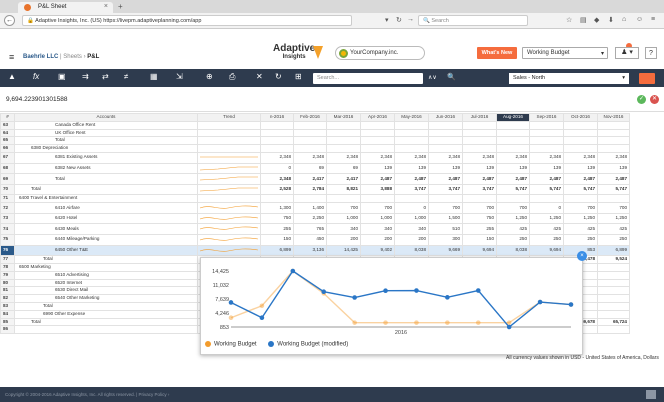 Image resolution: width=664 pixels, height=402 pixels. Describe the element at coordinates (7, 259) in the screenshot. I see `row-number: 77` at that location.